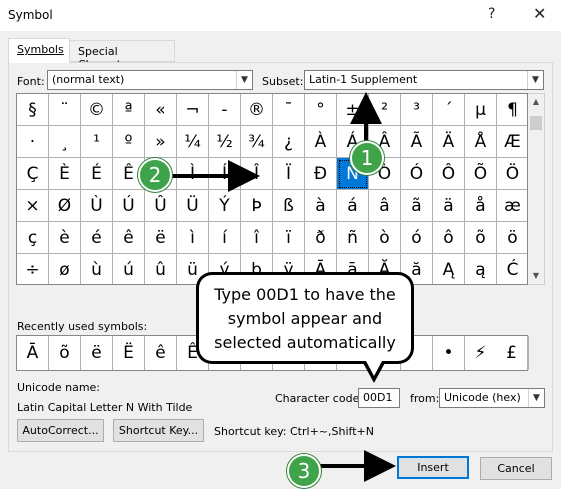  I want to click on subset-dropdown: Latin-1 Supplement ▼, so click(424, 80).